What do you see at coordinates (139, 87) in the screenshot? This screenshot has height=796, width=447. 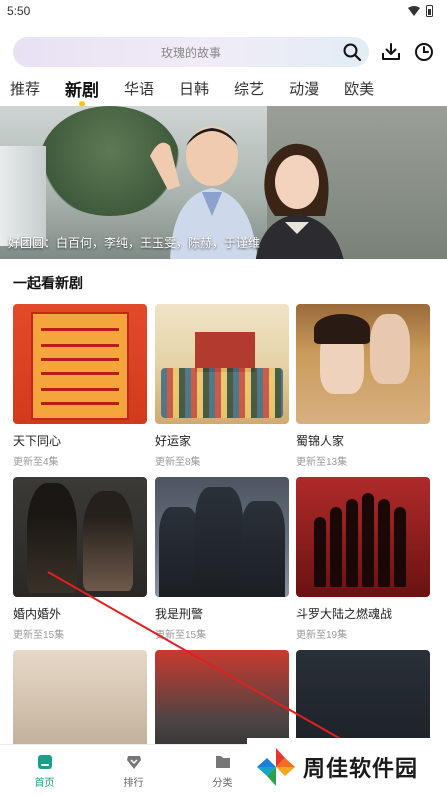 I see `tab-chinese: 华语` at bounding box center [139, 87].